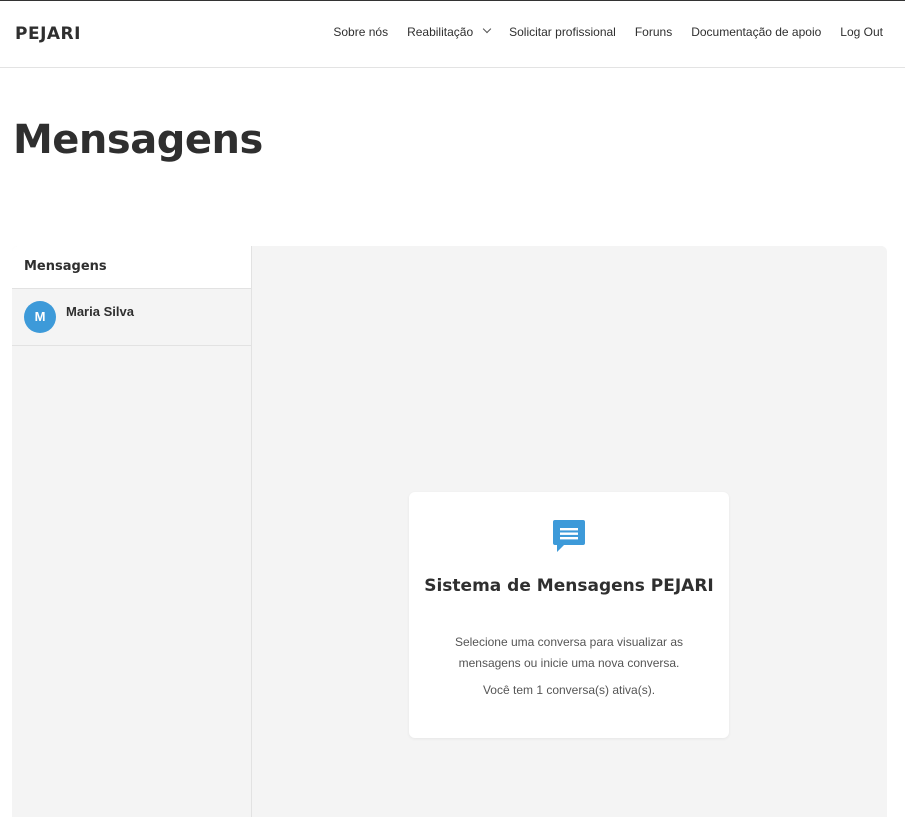  What do you see at coordinates (360, 32) in the screenshot?
I see `nav-sobre-nos: Sobre nós` at bounding box center [360, 32].